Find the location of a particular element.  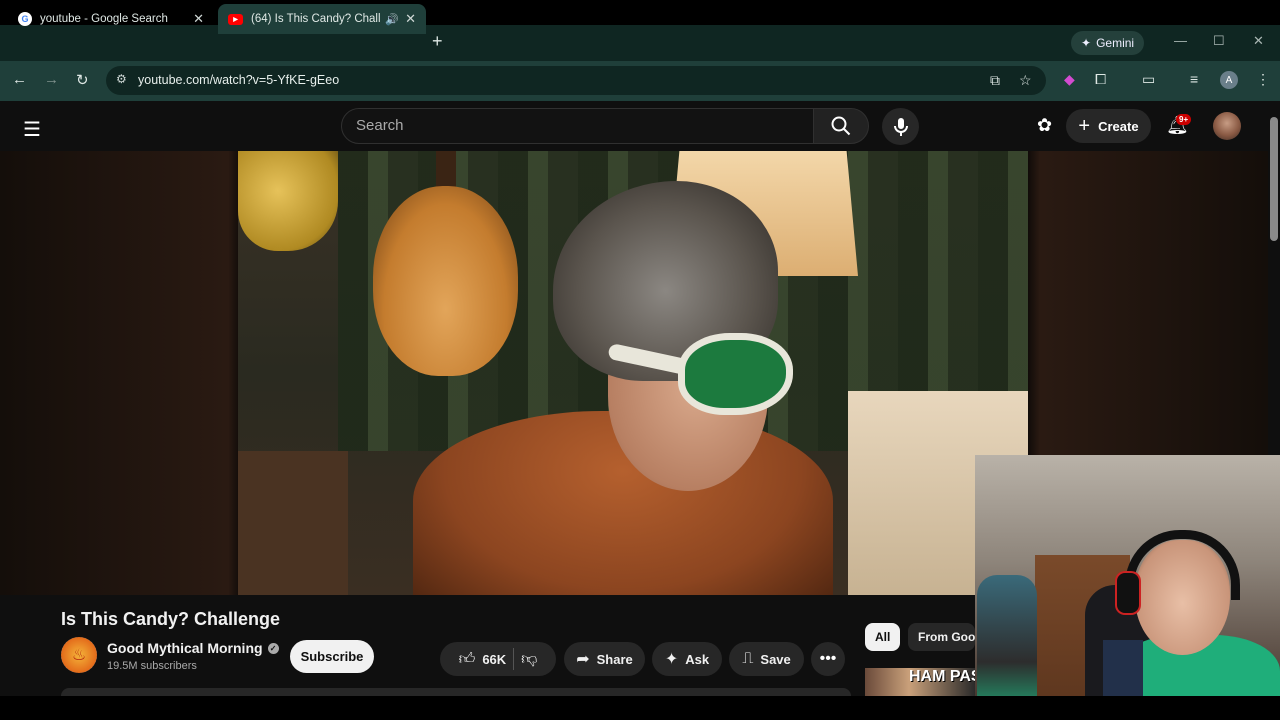

google-icon: G is located at coordinates (25, 19).